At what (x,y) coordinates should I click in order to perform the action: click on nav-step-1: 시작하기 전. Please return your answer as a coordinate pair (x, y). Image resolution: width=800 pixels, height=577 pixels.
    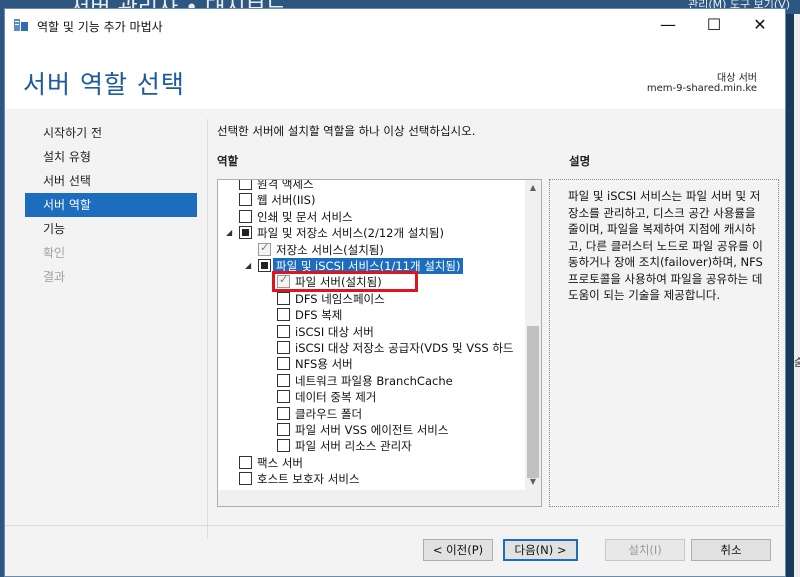
    Looking at the image, I should click on (111, 133).